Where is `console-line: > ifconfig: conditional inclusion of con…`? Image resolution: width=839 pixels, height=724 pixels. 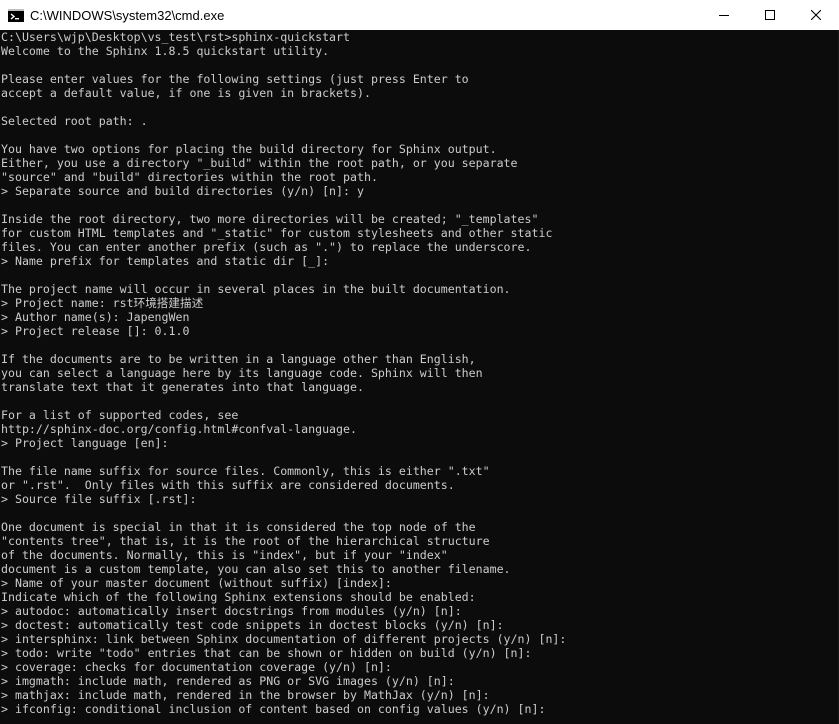 console-line: > ifconfig: conditional inclusion of con… is located at coordinates (273, 709).